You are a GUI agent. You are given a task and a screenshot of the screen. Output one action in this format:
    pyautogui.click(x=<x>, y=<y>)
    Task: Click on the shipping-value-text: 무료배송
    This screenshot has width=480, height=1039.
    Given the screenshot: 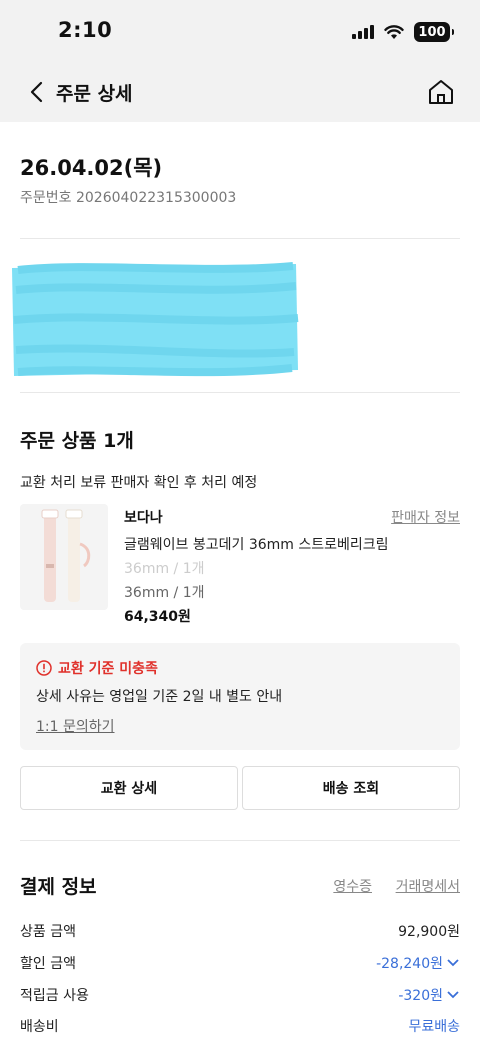 What is the action you would take?
    pyautogui.click(x=434, y=1027)
    